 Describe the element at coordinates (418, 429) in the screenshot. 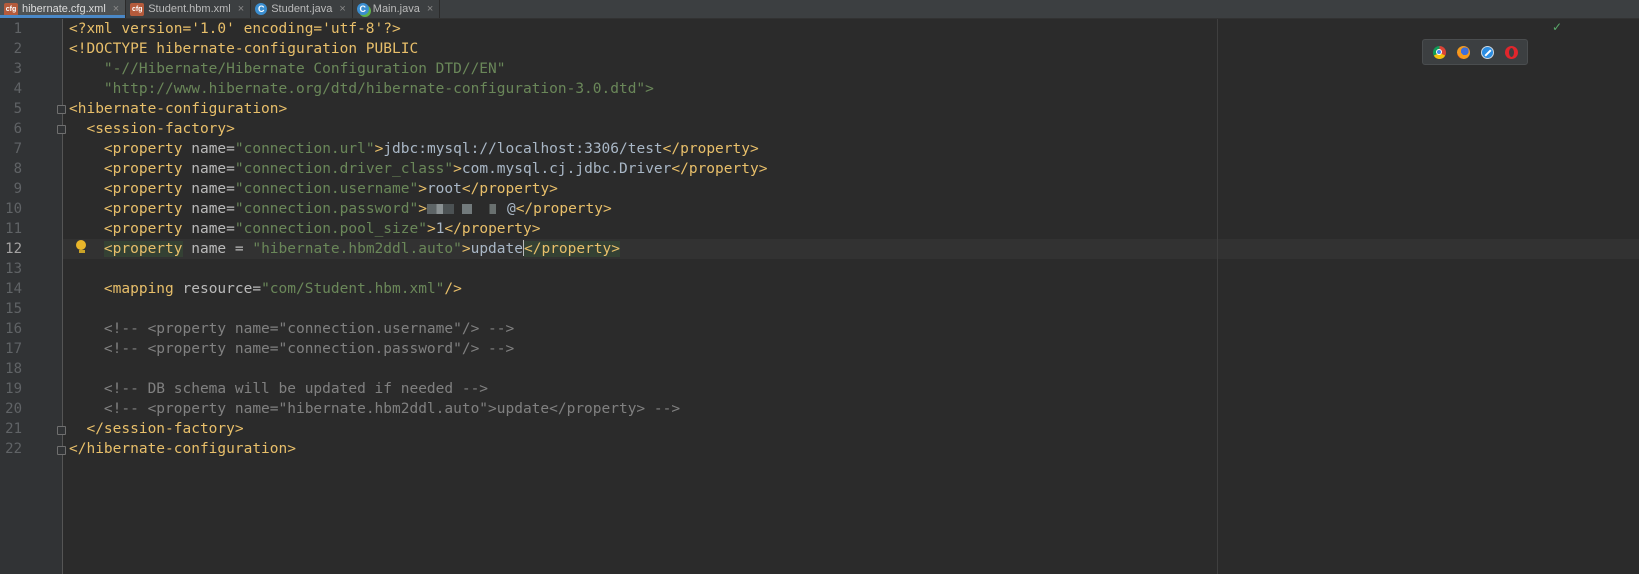

I see `code-line: </session-factory>` at that location.